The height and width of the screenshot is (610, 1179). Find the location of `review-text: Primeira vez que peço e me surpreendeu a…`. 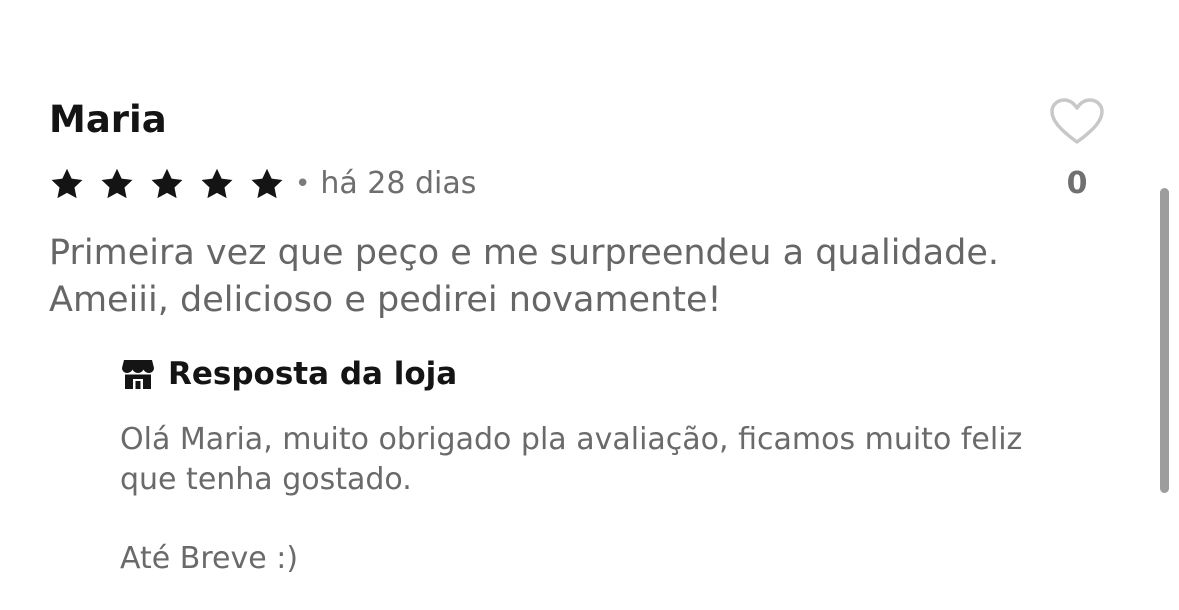

review-text: Primeira vez que peço e me surpreendeu a… is located at coordinates (589, 277).